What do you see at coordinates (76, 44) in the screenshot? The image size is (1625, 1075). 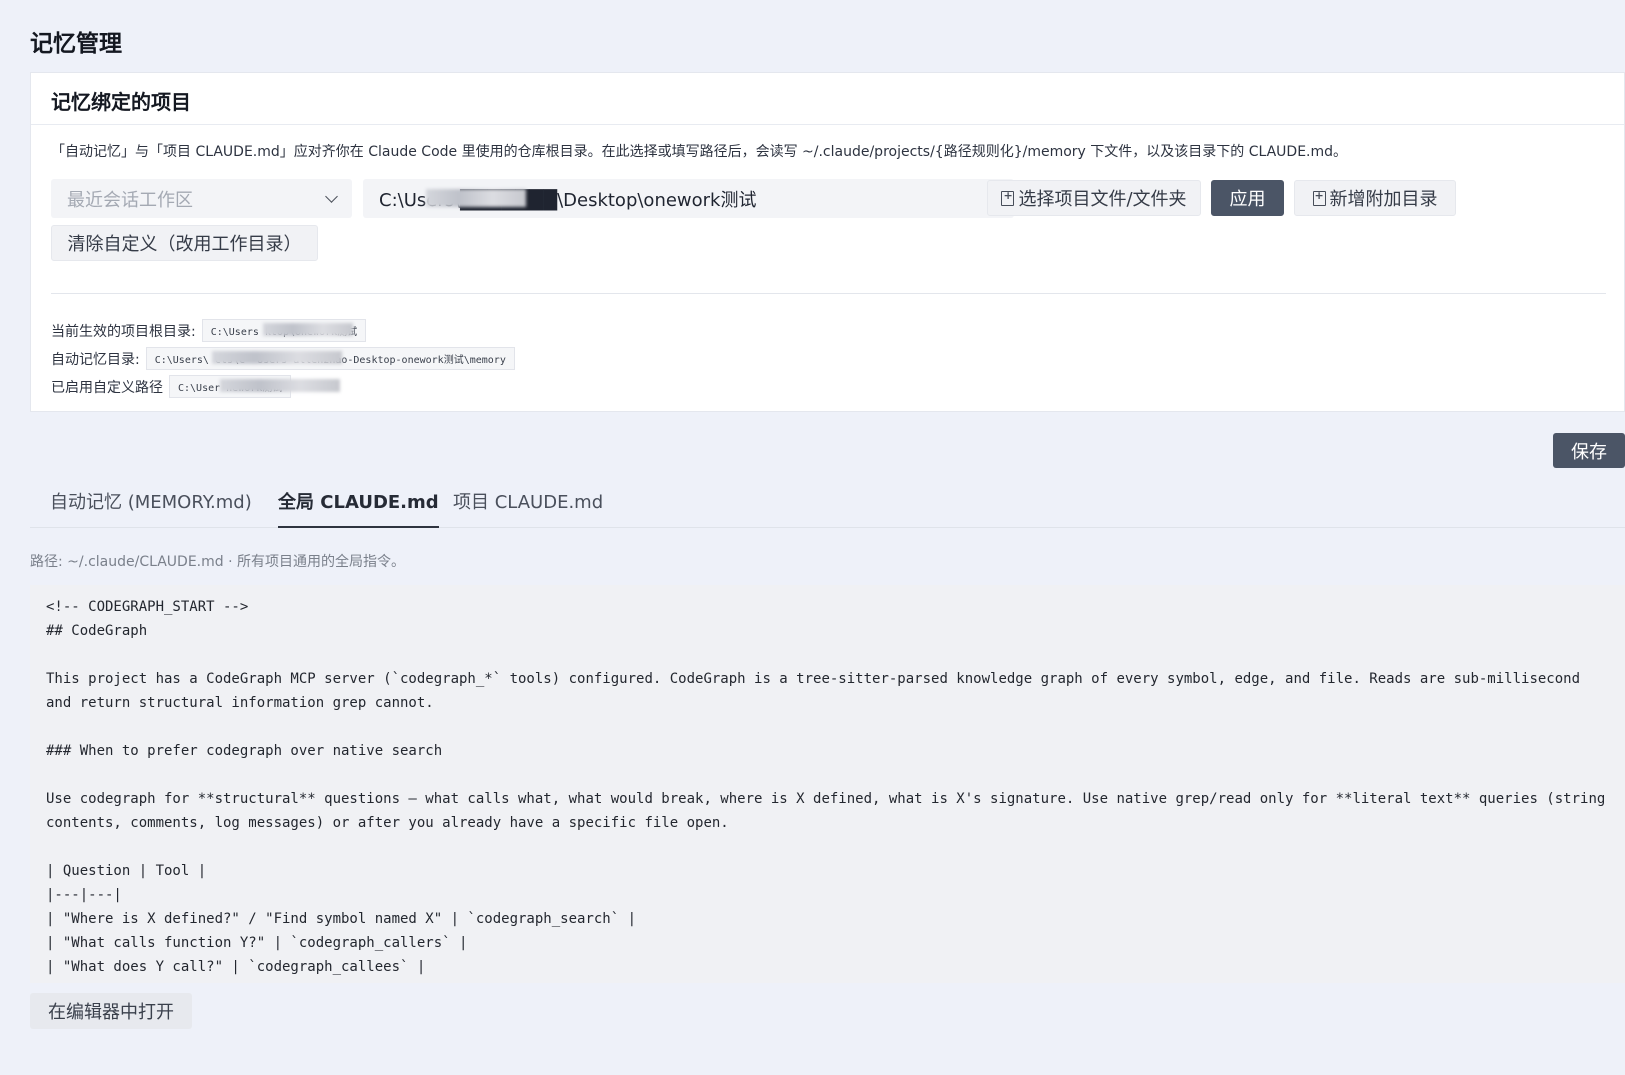 I see `page-title: 记忆管理` at bounding box center [76, 44].